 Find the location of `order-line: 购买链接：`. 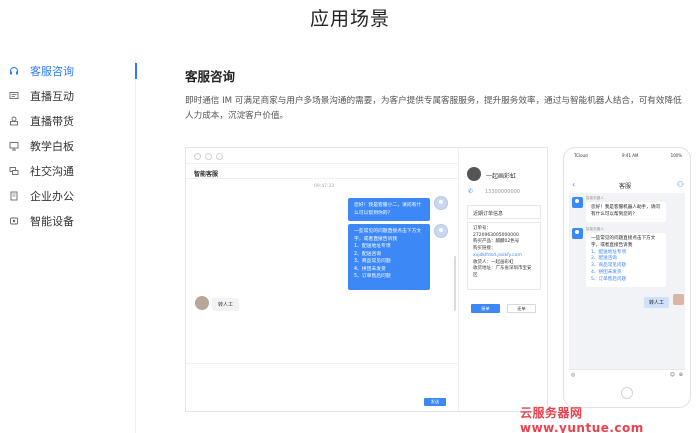

order-line: 购买链接： is located at coordinates (484, 249).